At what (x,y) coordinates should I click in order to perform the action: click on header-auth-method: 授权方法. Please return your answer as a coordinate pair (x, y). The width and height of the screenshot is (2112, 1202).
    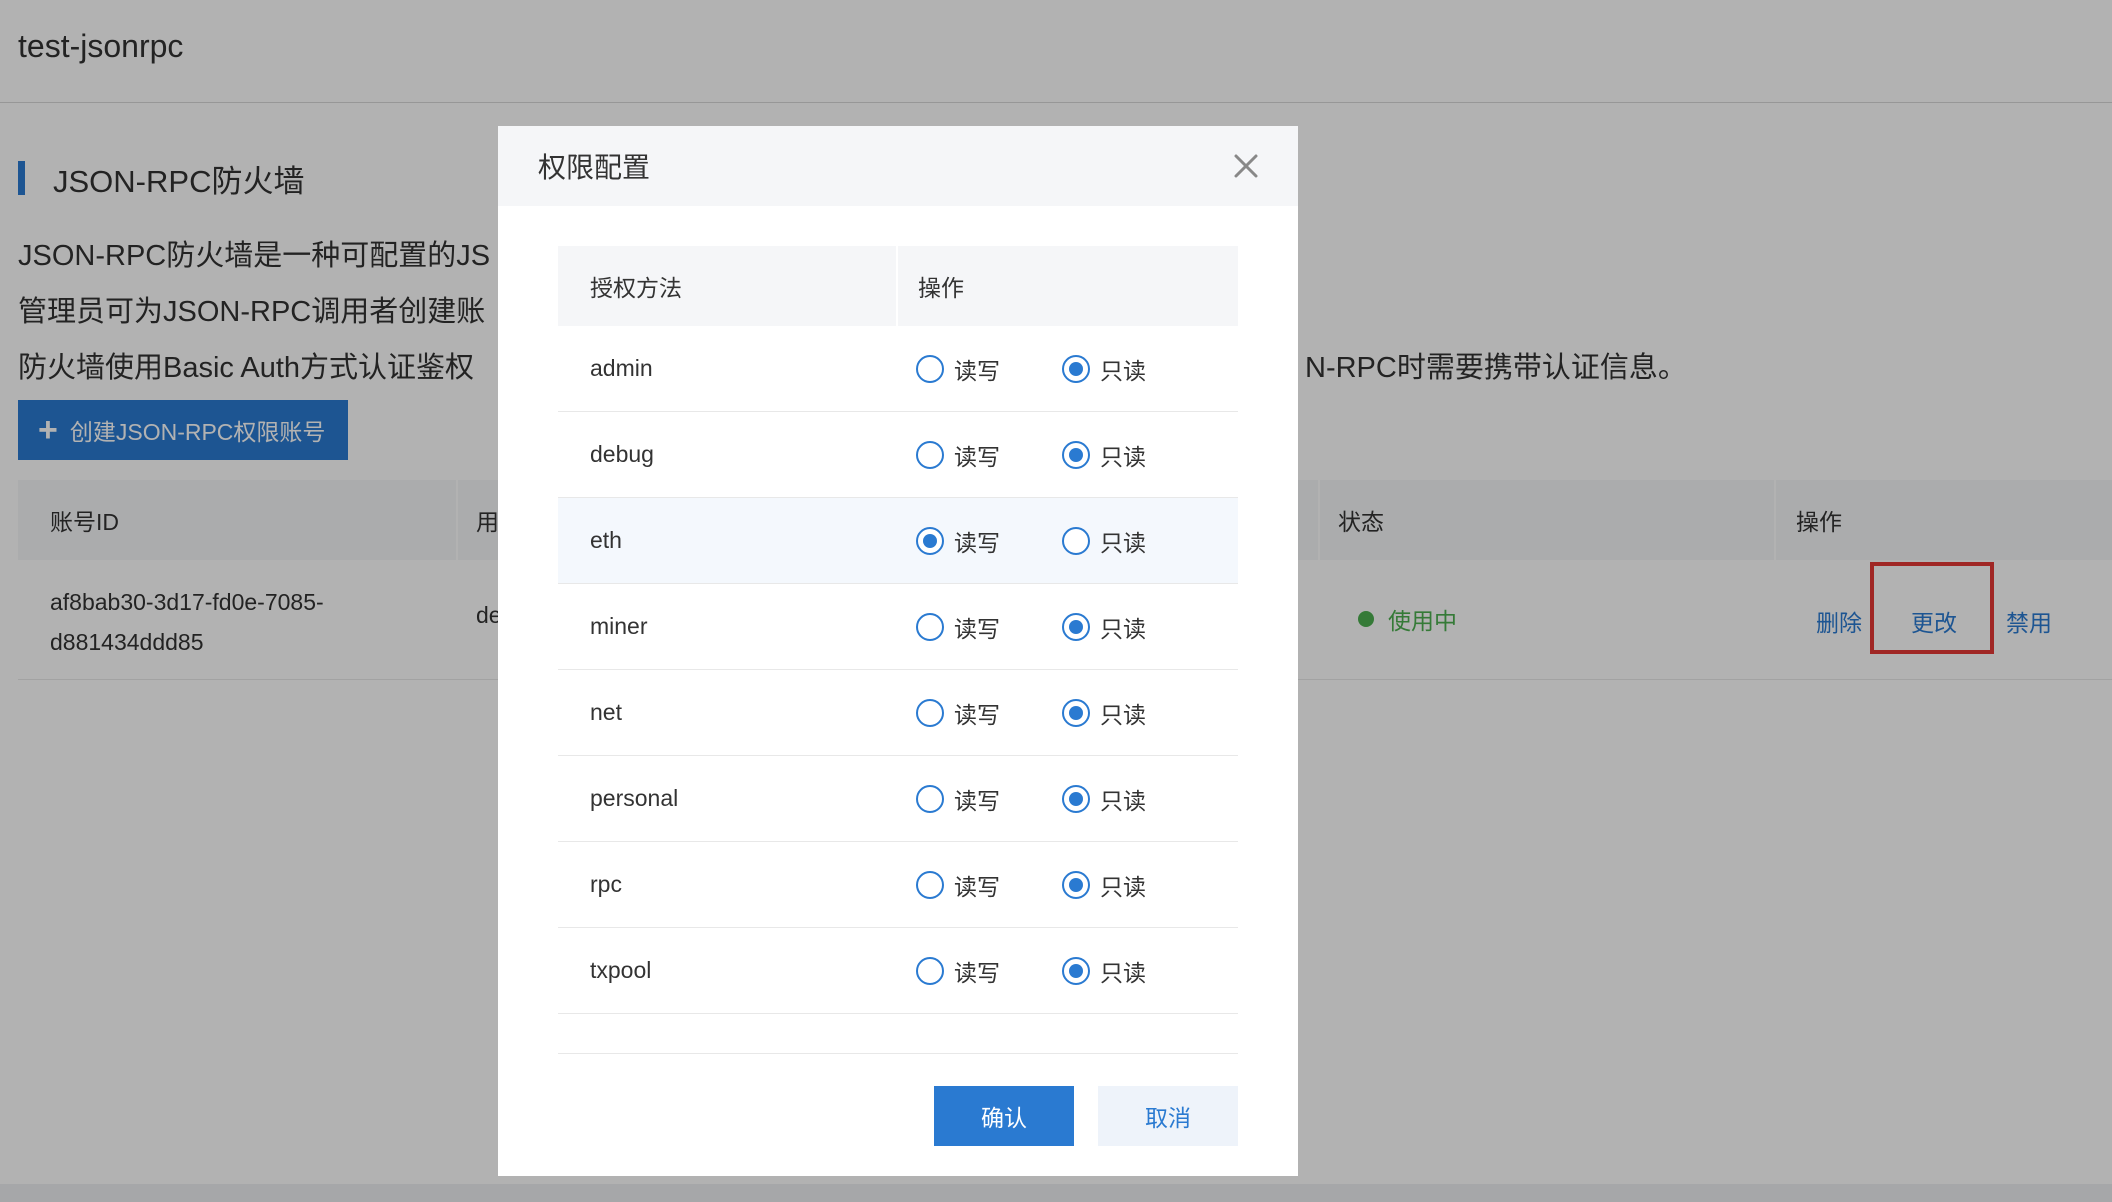
    Looking at the image, I should click on (727, 286).